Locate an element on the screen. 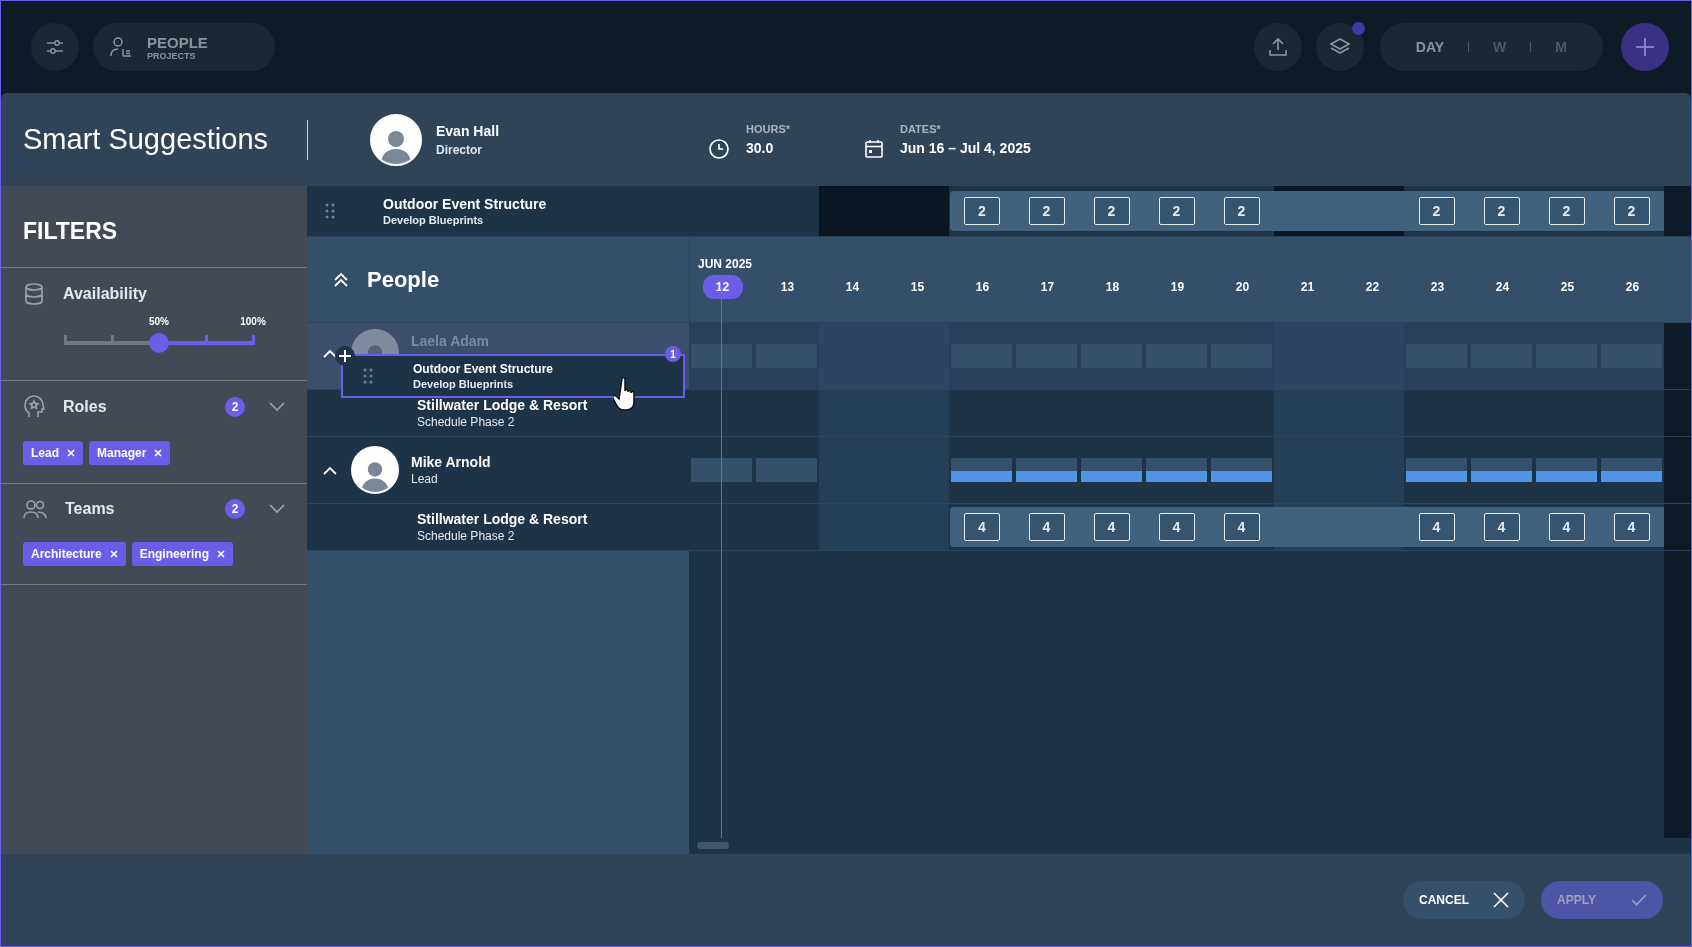 This screenshot has width=1692, height=947. slider-mark-label: 50% is located at coordinates (159, 321).